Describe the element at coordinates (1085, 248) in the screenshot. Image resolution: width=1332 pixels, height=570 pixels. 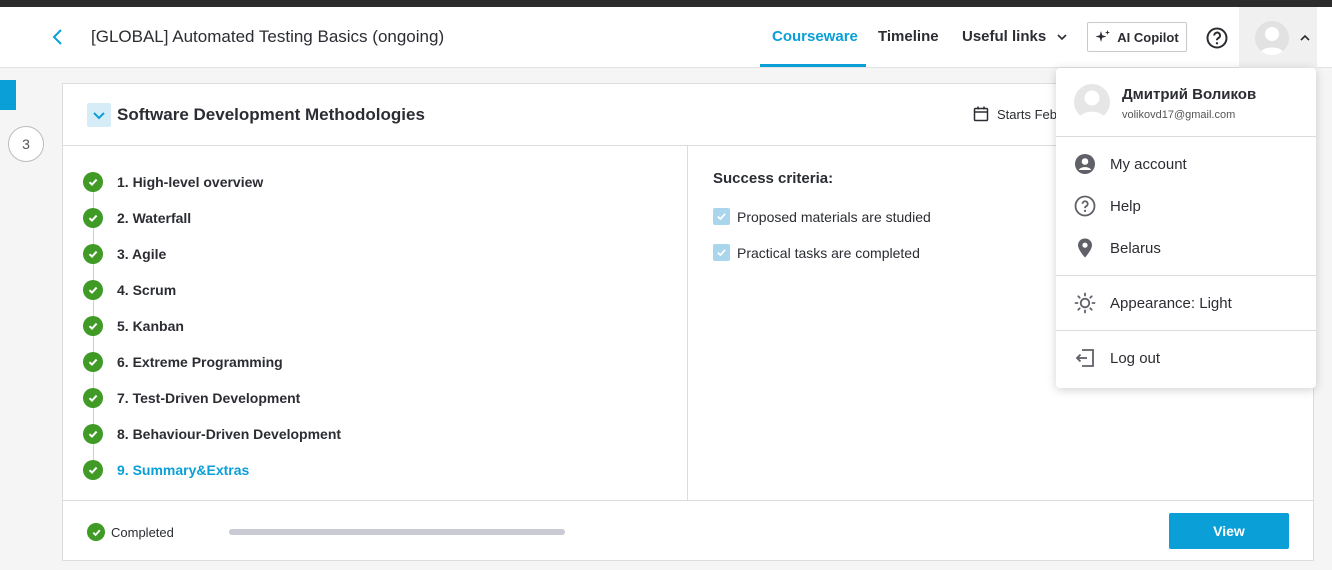
I see `location-pin-icon` at that location.